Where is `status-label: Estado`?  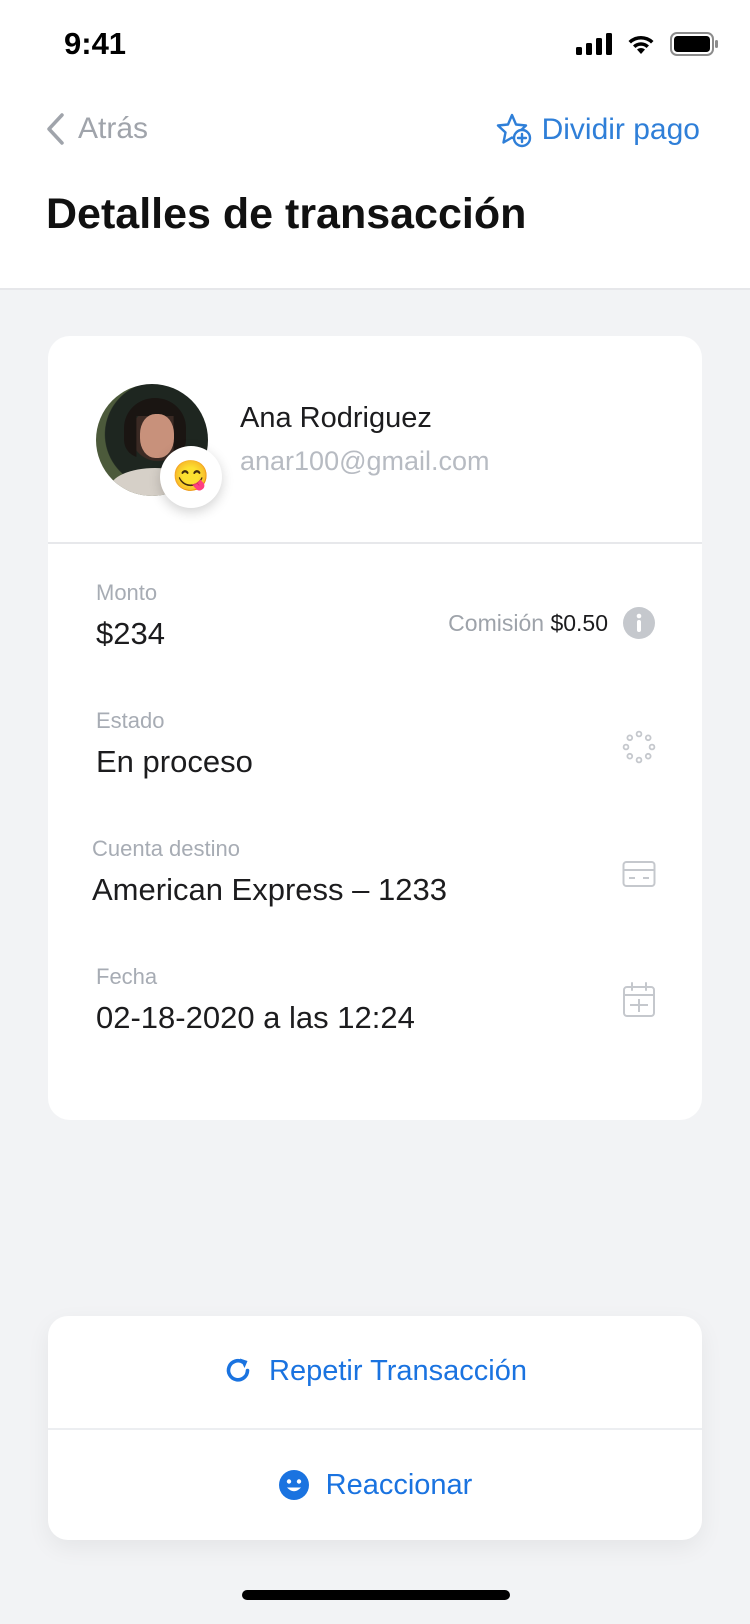
status-label: Estado is located at coordinates (130, 720).